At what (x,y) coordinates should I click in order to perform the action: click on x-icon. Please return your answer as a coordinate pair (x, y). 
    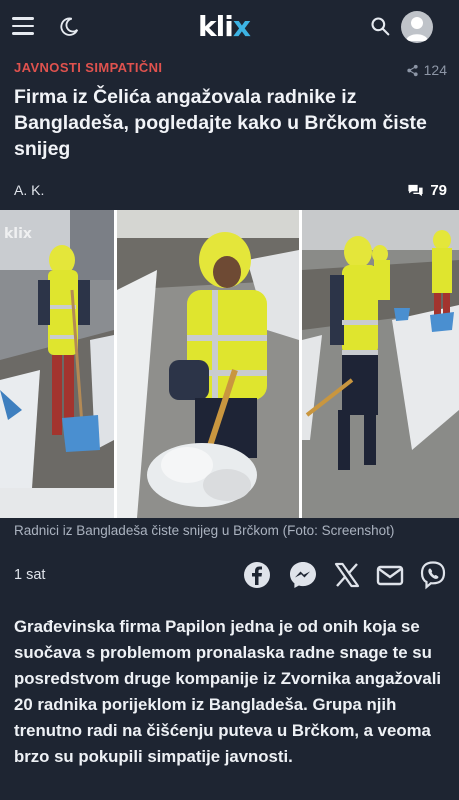
    Looking at the image, I should click on (347, 575).